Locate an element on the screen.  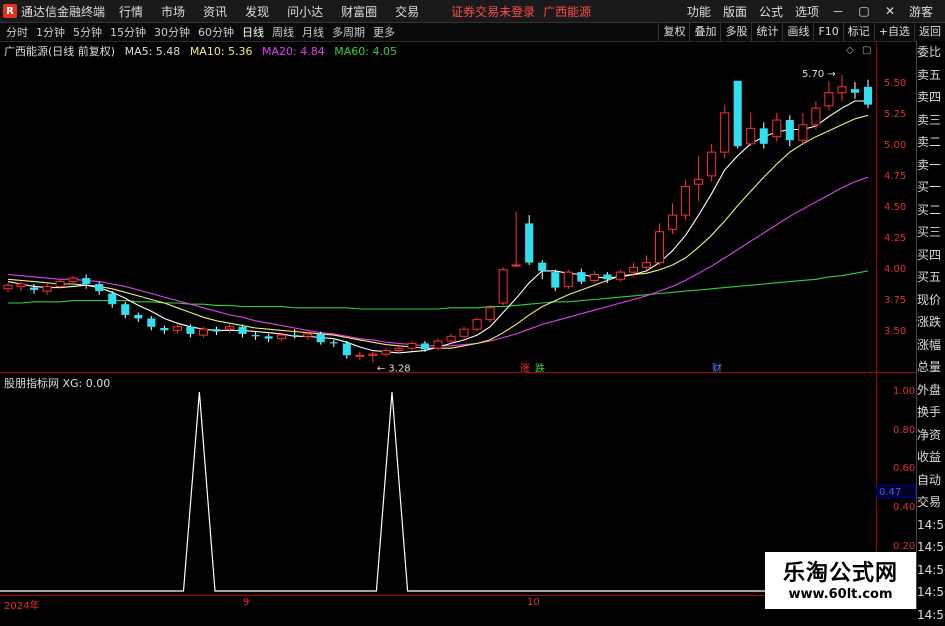
date-label-sep: 9 is located at coordinates (246, 602).